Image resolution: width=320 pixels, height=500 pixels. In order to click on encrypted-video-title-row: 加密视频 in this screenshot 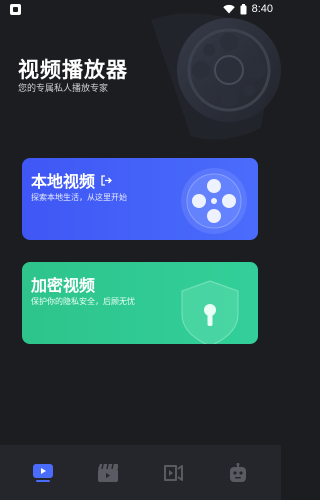, I will do `click(63, 284)`.